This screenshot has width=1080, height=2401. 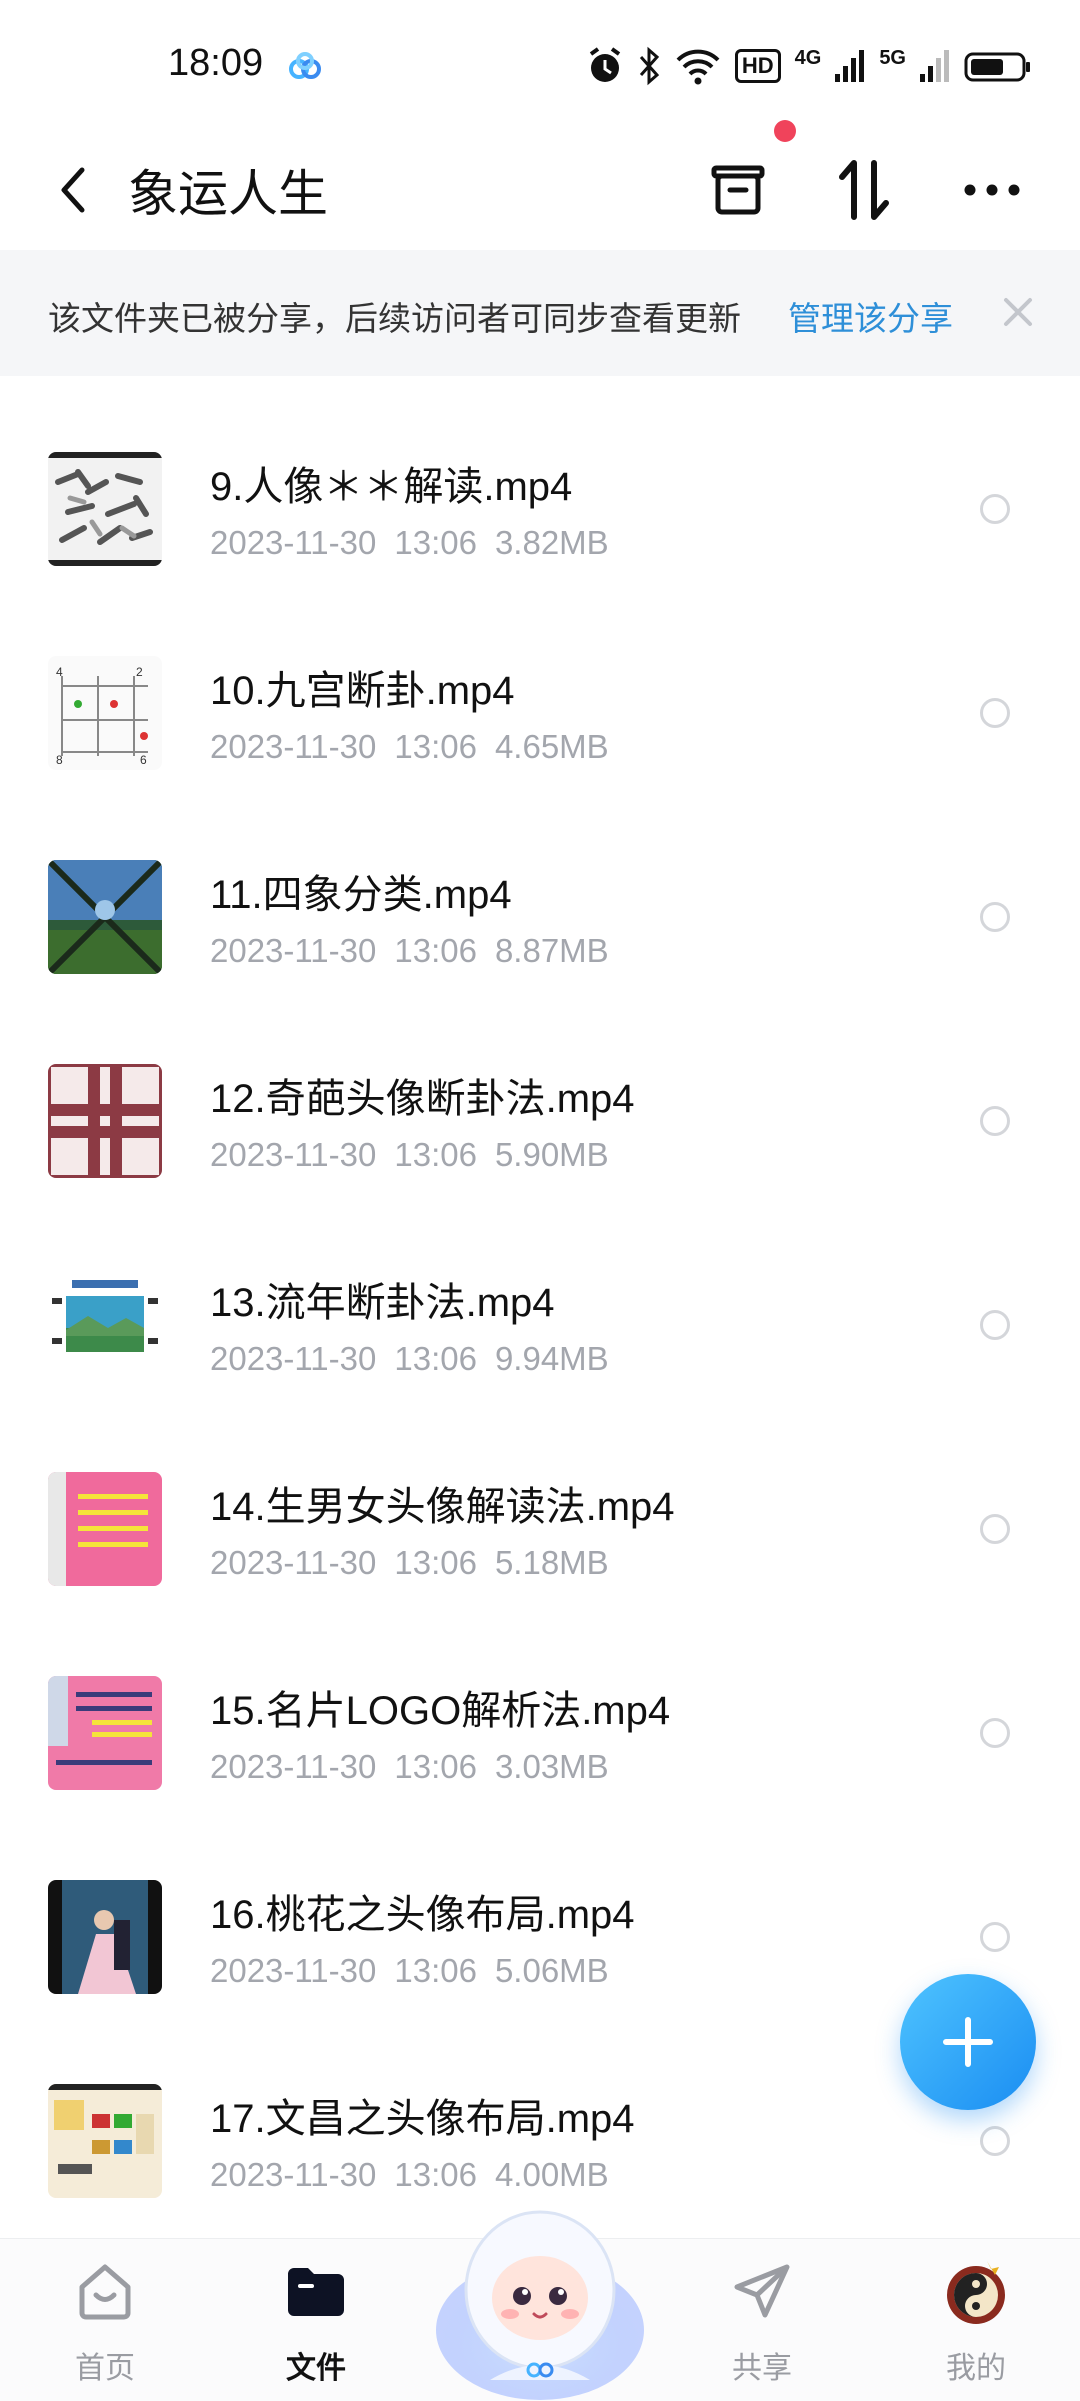 I want to click on file-row: 15.名片LOGO解析法.mp4 2023-11-30 13:06 3.03MB, so click(x=540, y=1702).